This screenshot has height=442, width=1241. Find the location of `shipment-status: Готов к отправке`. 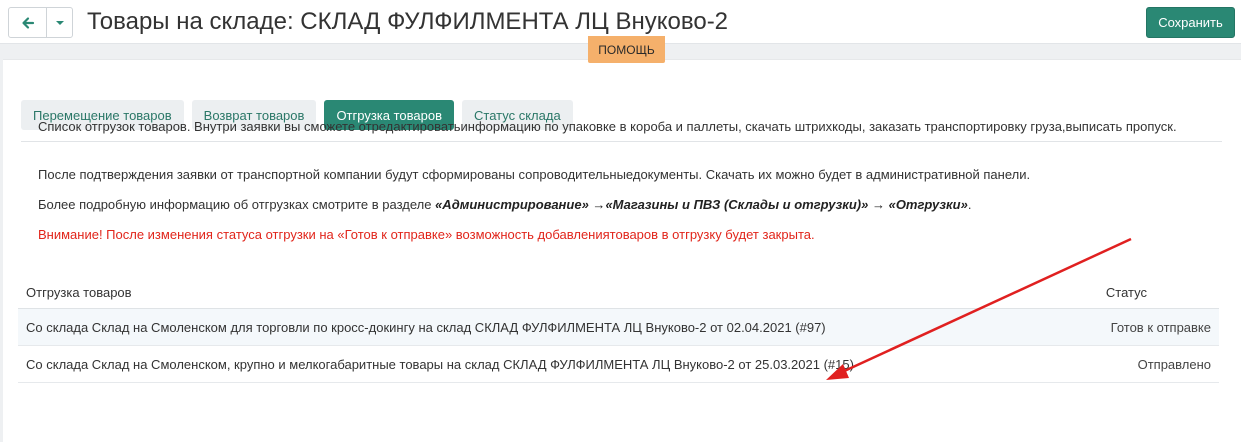

shipment-status: Готов к отправке is located at coordinates (1160, 327).